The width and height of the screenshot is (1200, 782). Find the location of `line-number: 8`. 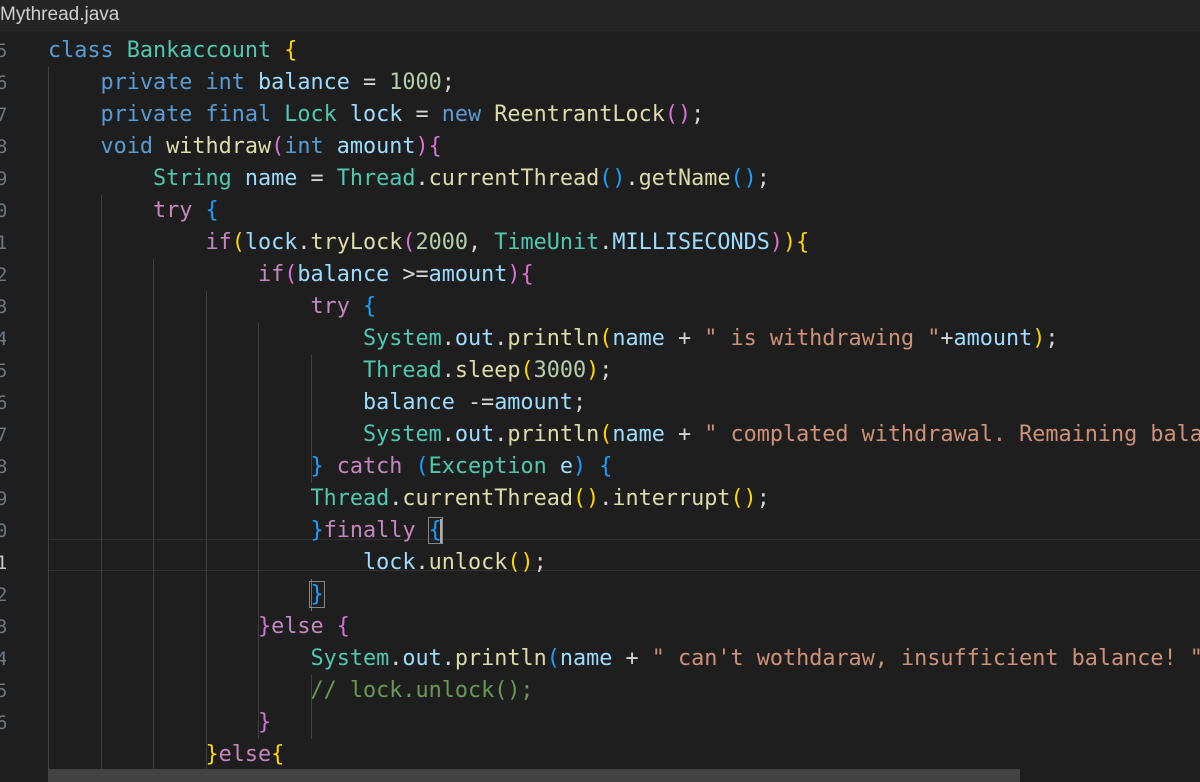

line-number: 8 is located at coordinates (3, 467).